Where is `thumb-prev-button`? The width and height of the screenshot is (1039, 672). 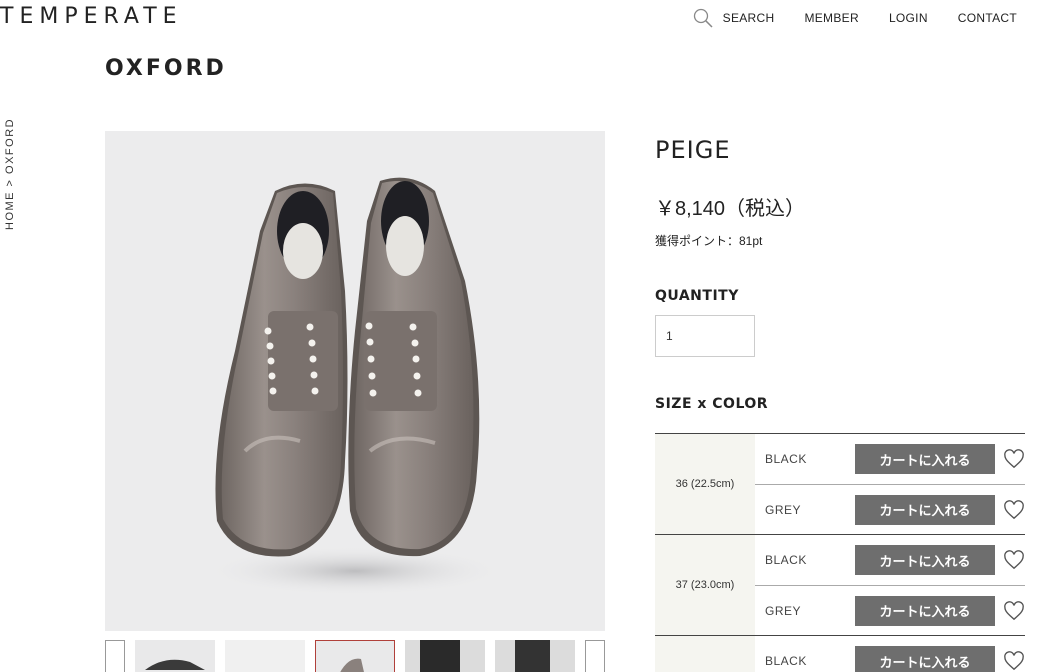
thumb-prev-button is located at coordinates (115, 656).